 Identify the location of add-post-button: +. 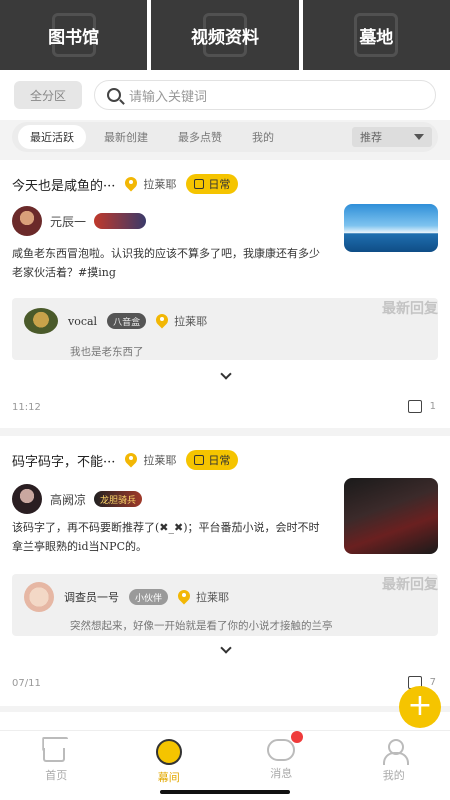
(420, 707).